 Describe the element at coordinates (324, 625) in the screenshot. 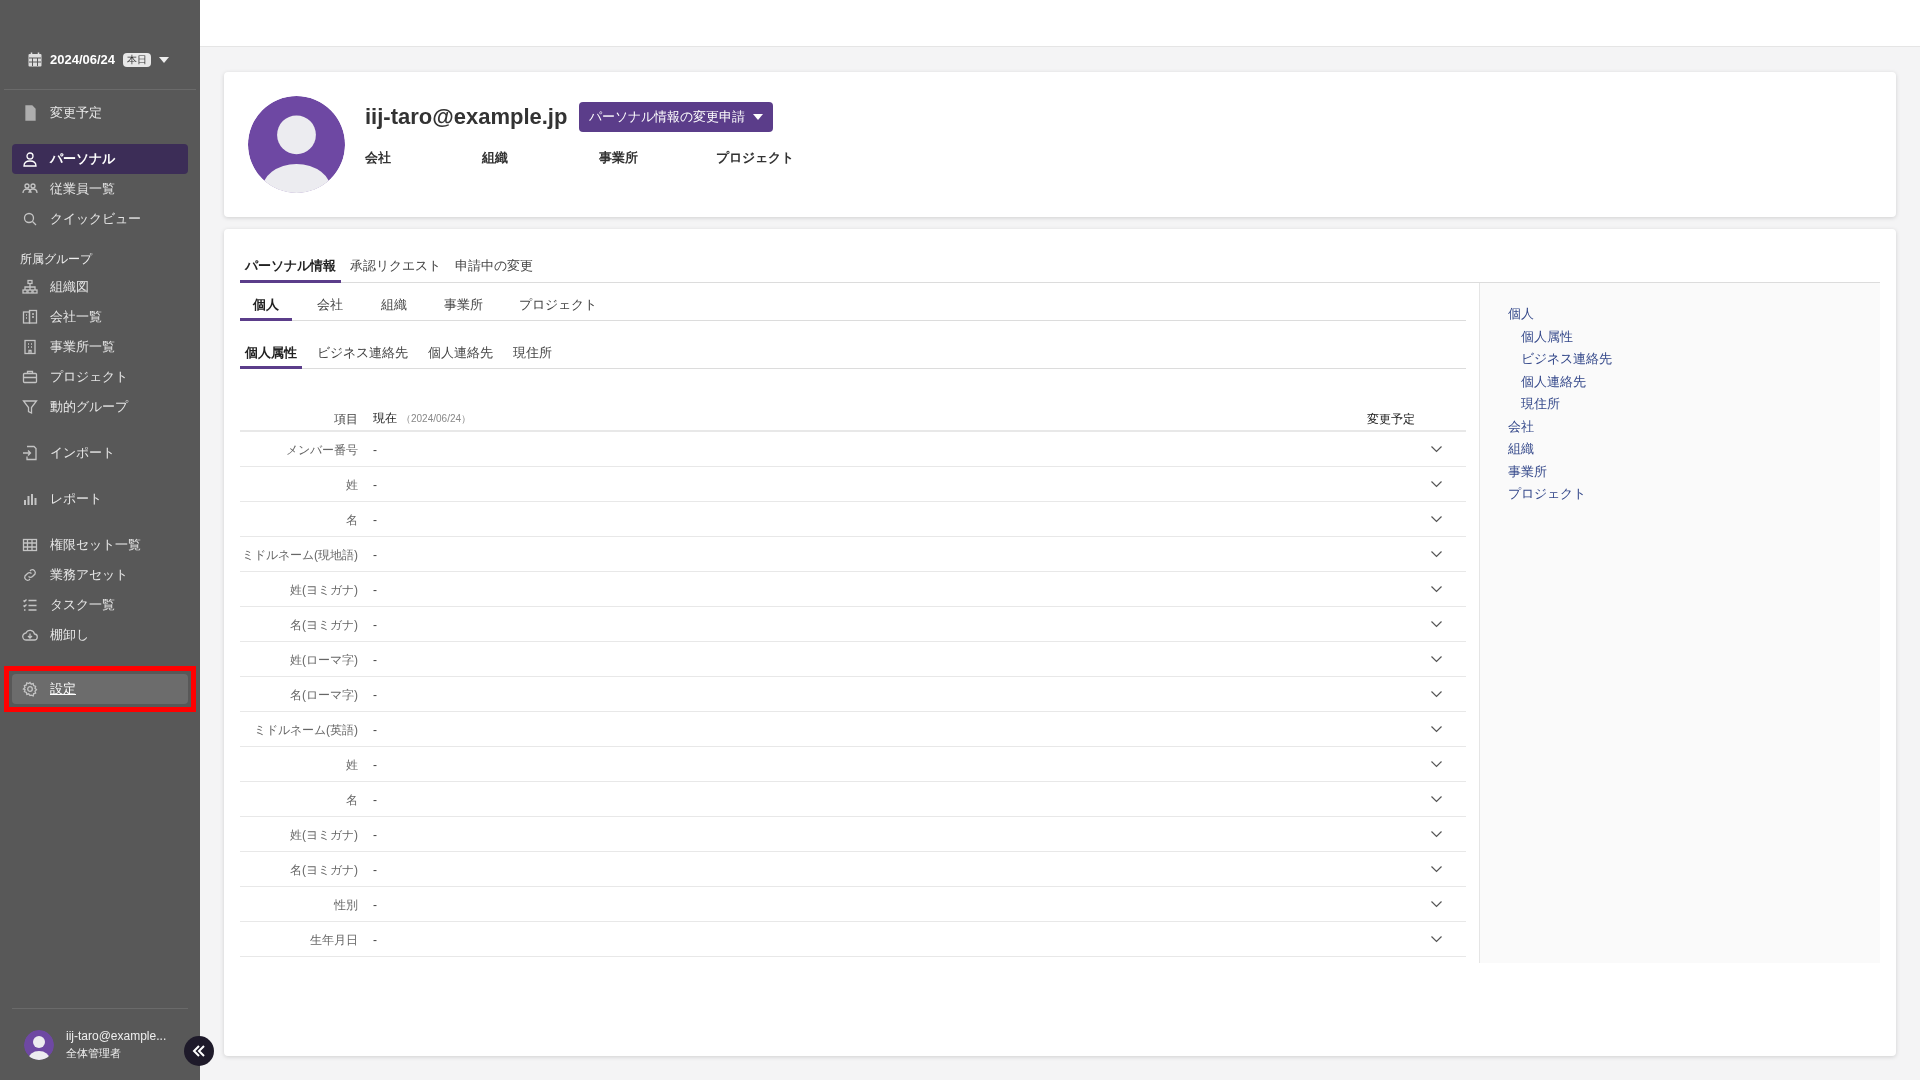

I see `field-label: 名(ヨミガナ)` at that location.